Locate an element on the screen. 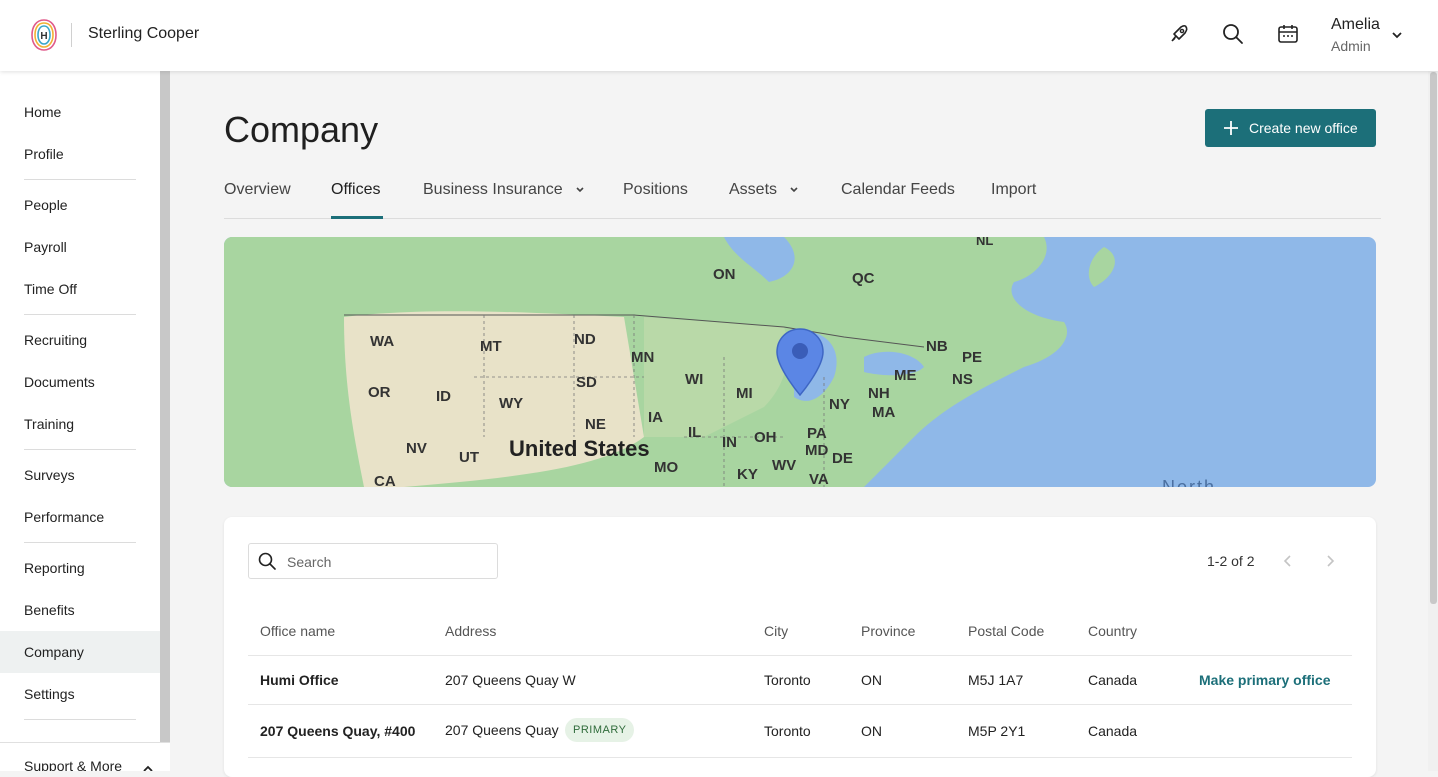  tab-calendar-feeds: Calendar Feeds is located at coordinates (898, 190).